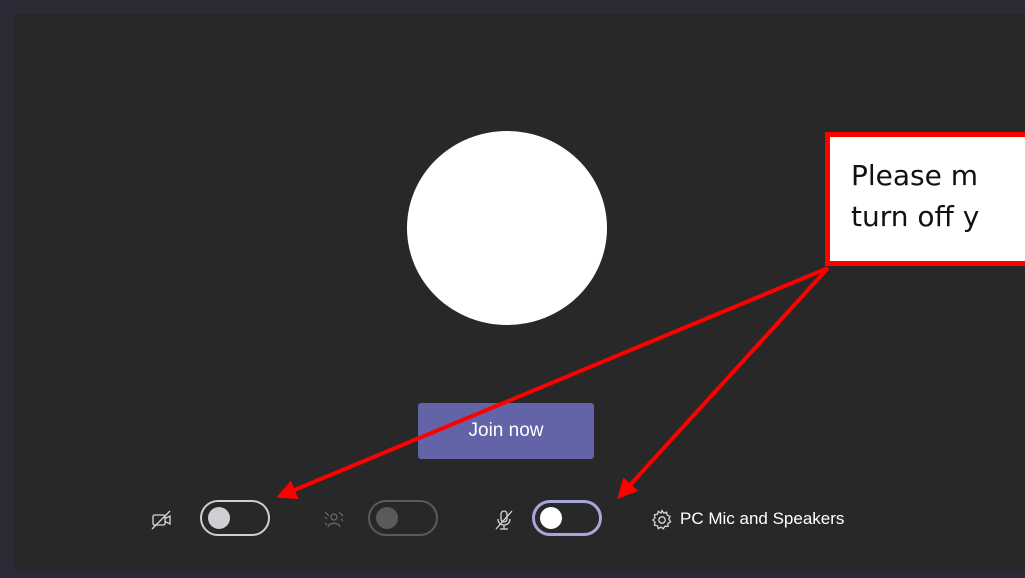 This screenshot has width=1025, height=578. What do you see at coordinates (507, 228) in the screenshot?
I see `user-avatar` at bounding box center [507, 228].